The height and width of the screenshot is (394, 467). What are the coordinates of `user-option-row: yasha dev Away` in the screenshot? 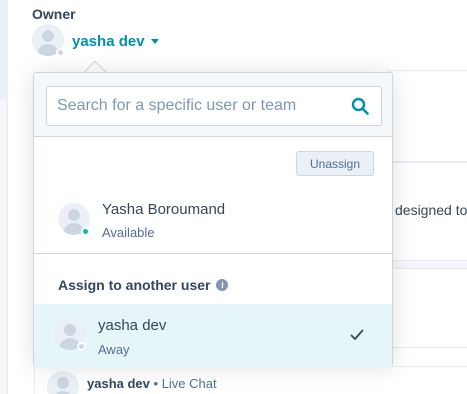 It's located at (213, 336).